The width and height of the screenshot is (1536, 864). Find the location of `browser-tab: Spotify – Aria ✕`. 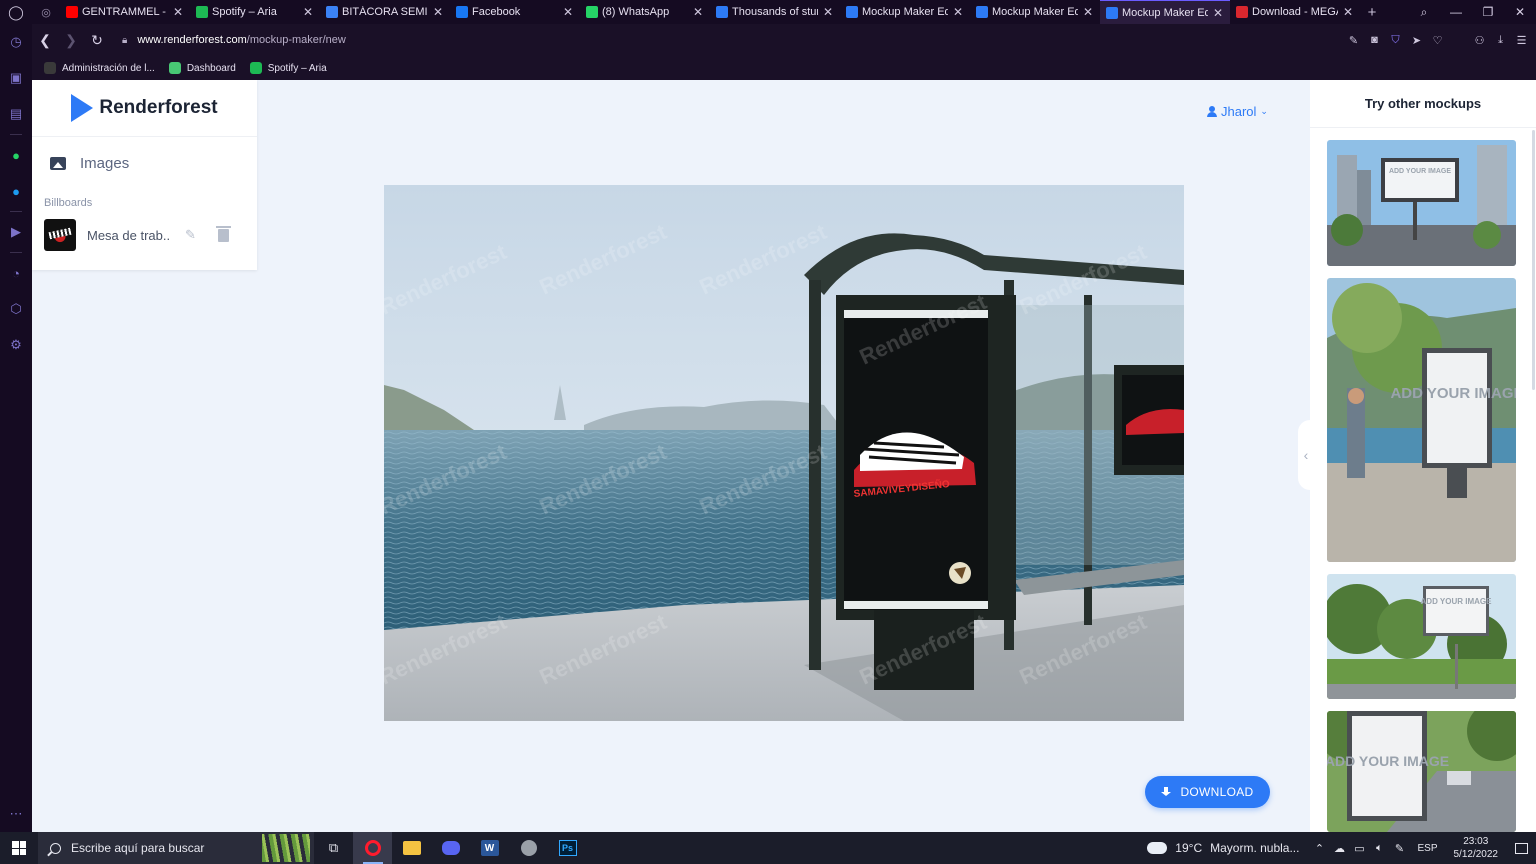

browser-tab: Spotify – Aria ✕ is located at coordinates (255, 12).